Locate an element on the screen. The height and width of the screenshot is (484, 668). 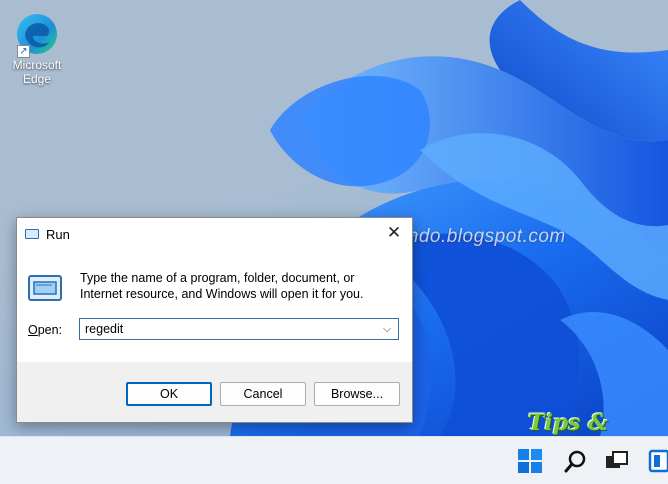
run-program-icon is located at coordinates (45, 288).